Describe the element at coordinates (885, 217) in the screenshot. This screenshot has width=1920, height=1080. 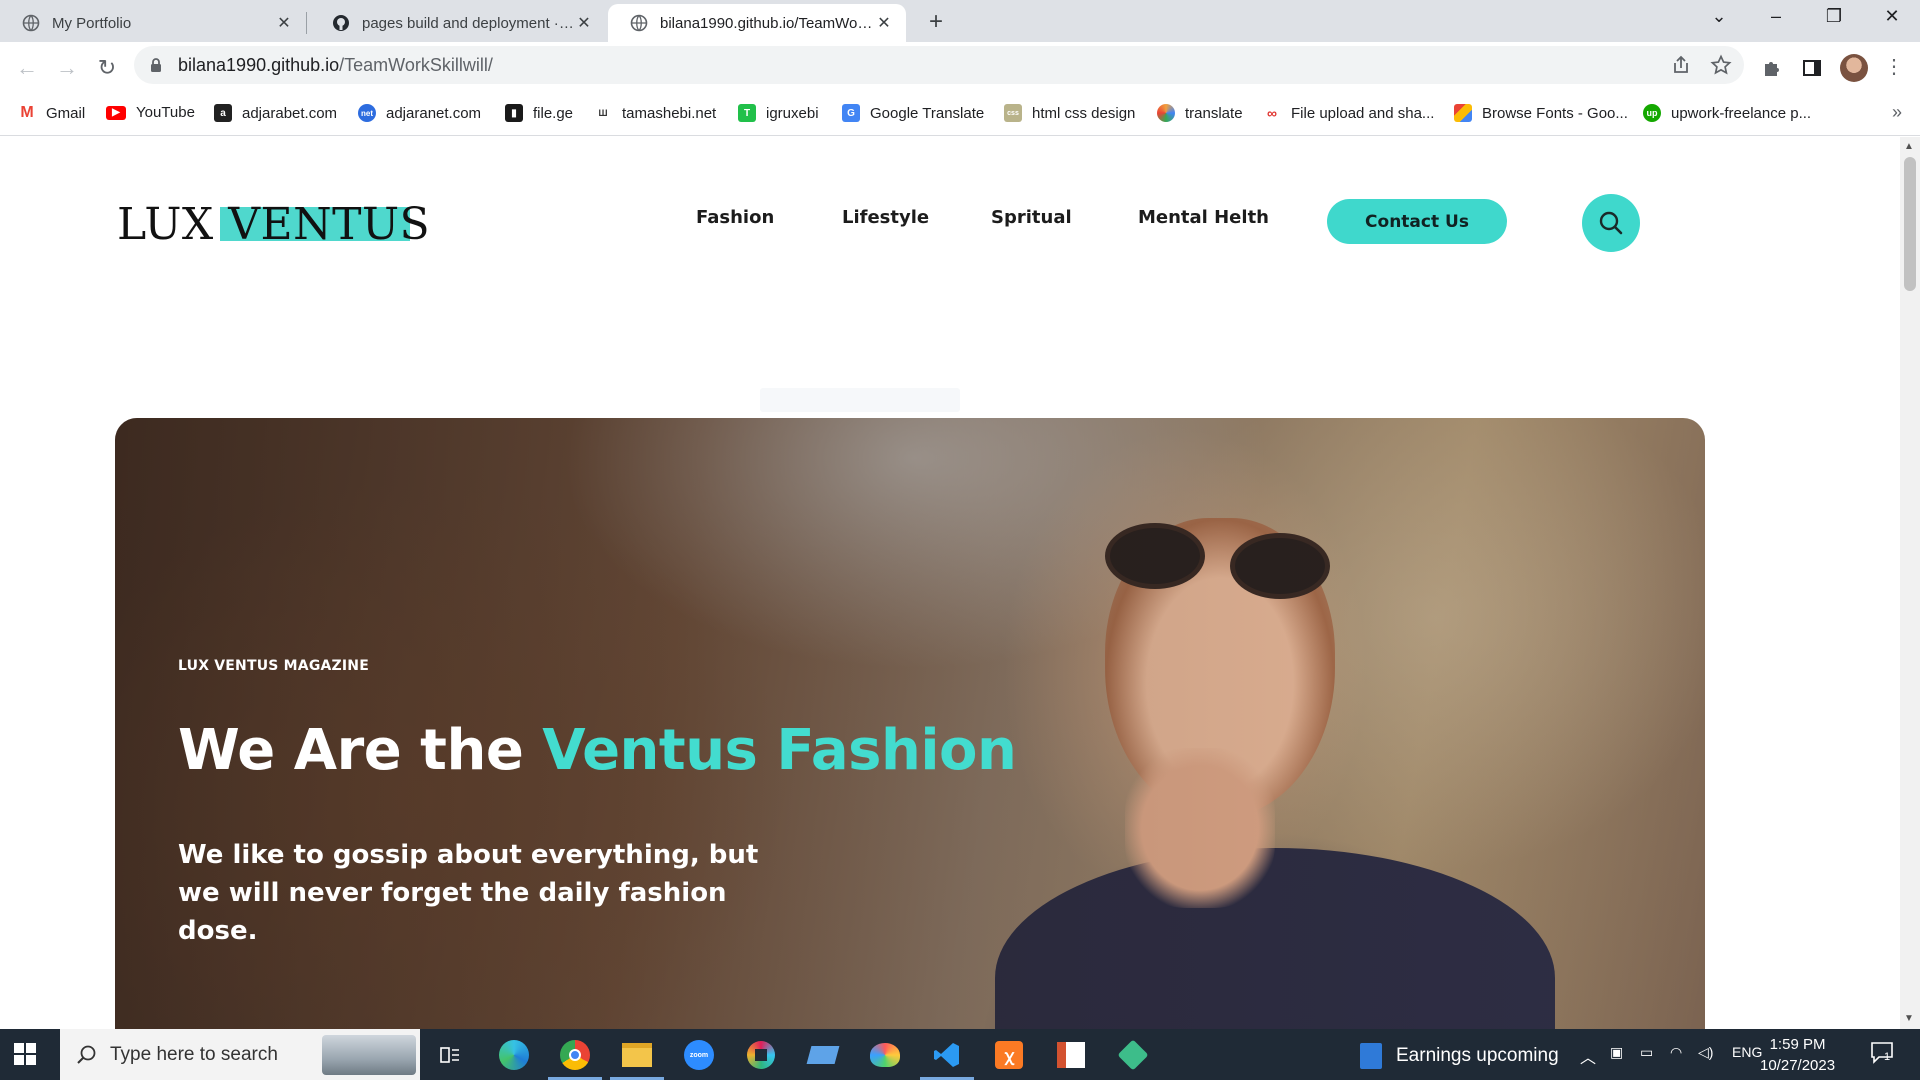
I see `nav-lifestyle: Lifestyle` at that location.